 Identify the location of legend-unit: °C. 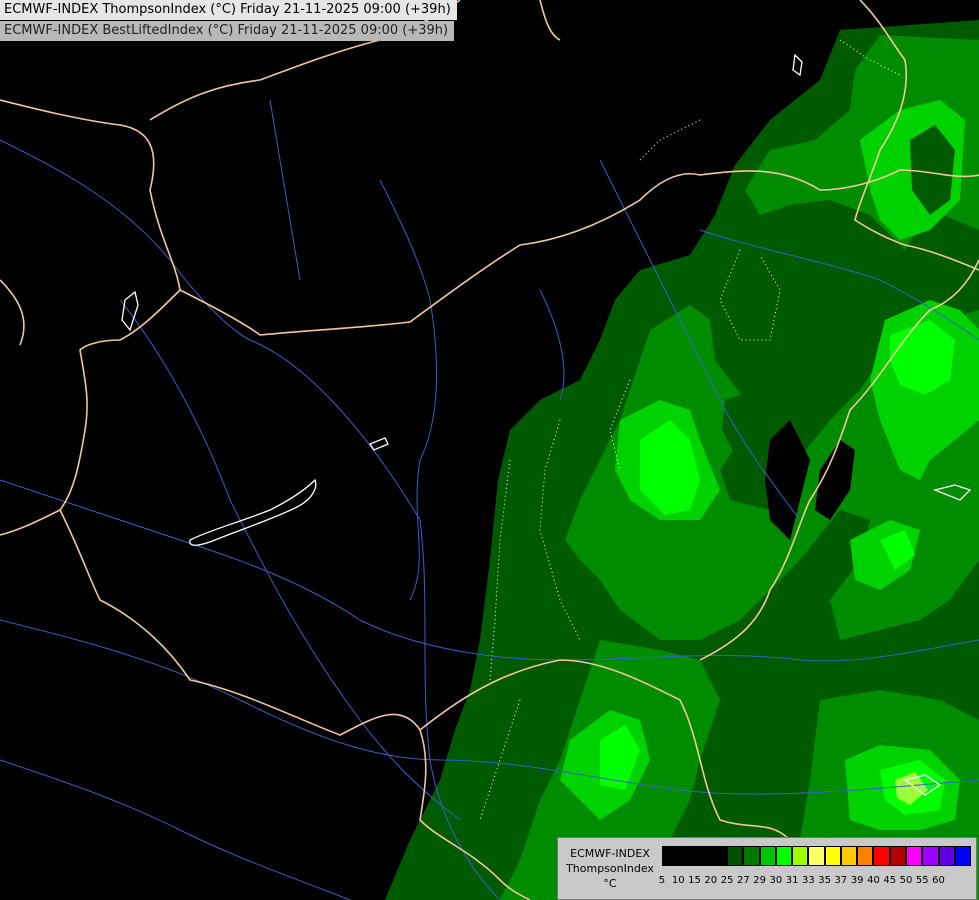
(610, 883).